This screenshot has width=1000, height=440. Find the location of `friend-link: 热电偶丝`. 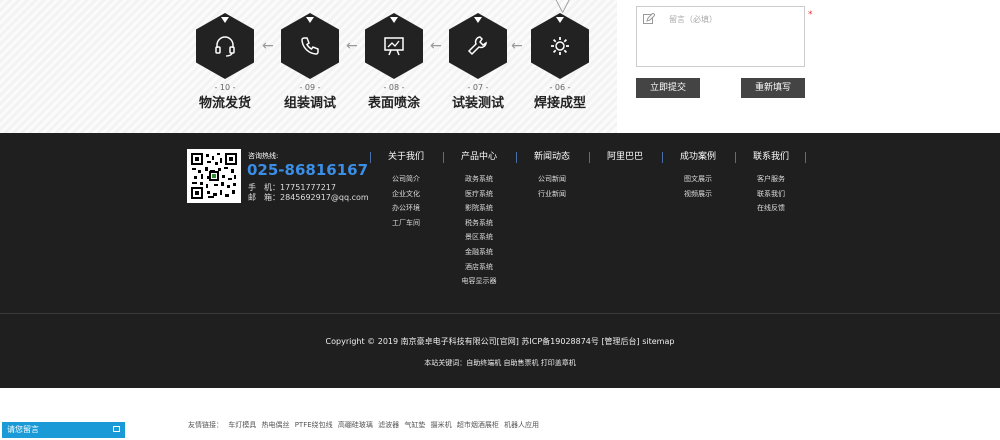

friend-link: 热电偶丝 is located at coordinates (275, 425).